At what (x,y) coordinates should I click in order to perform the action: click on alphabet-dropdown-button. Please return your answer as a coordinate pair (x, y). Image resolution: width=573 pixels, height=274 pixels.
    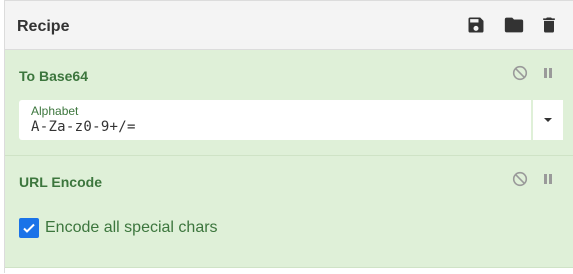
    Looking at the image, I should click on (548, 120).